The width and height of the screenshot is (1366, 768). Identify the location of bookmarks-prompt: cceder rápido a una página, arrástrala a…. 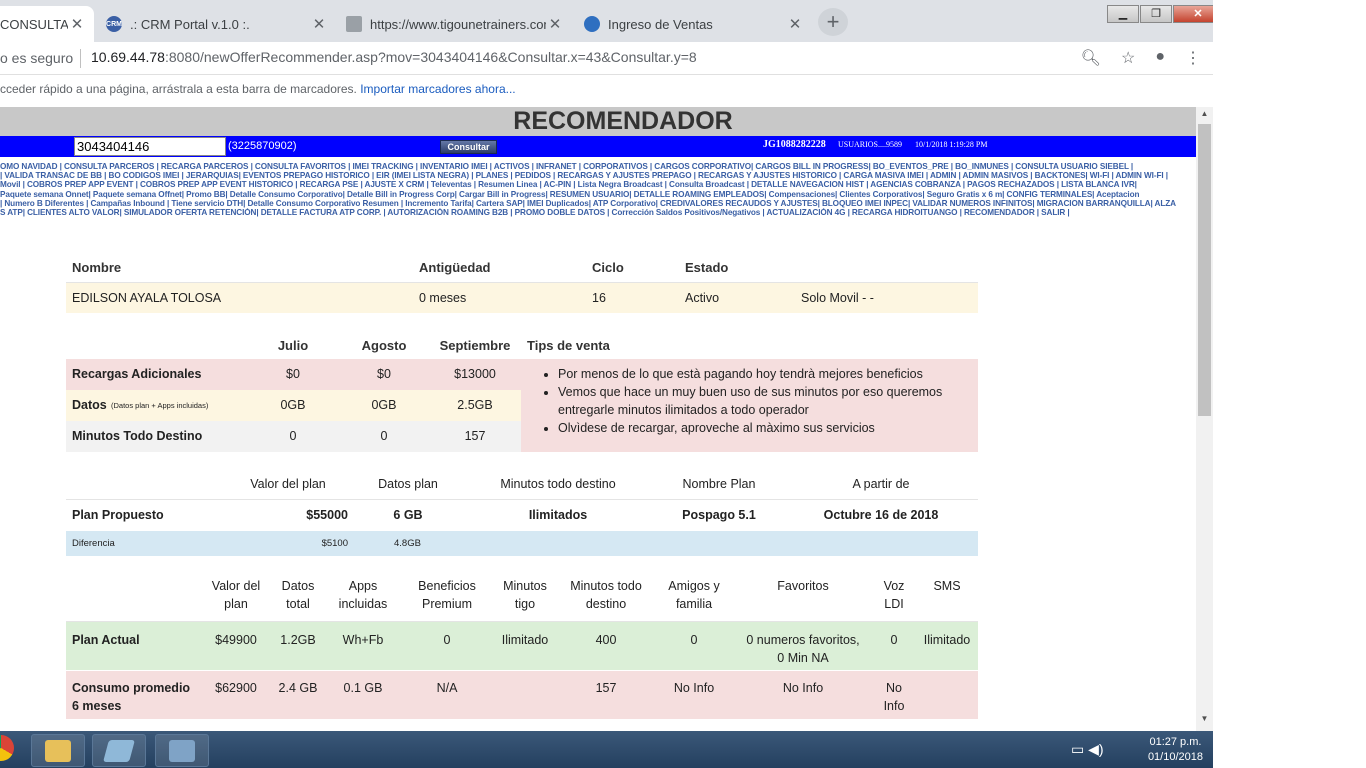
(178, 89).